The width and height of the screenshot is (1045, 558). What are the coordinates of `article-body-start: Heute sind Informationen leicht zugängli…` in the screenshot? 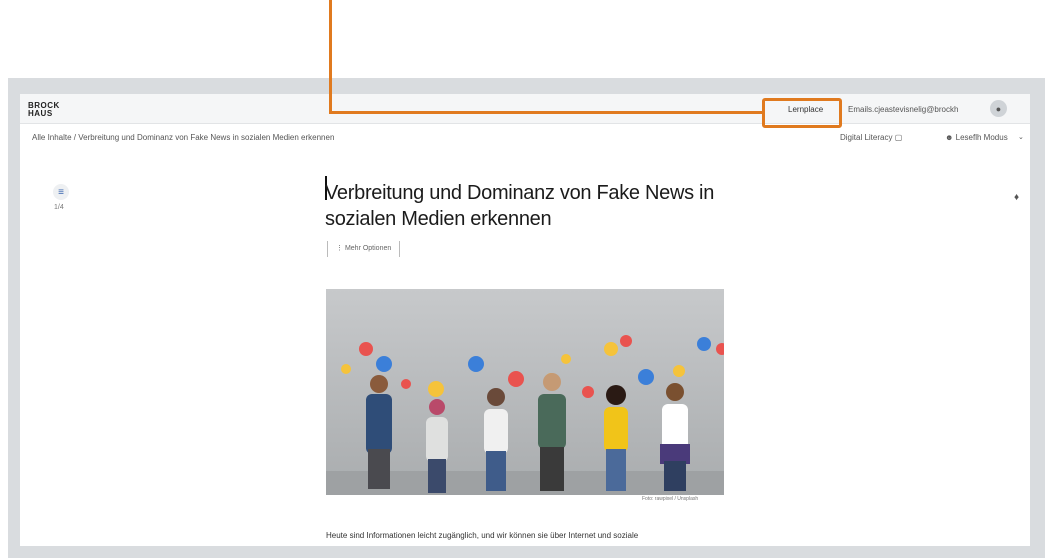 It's located at (482, 535).